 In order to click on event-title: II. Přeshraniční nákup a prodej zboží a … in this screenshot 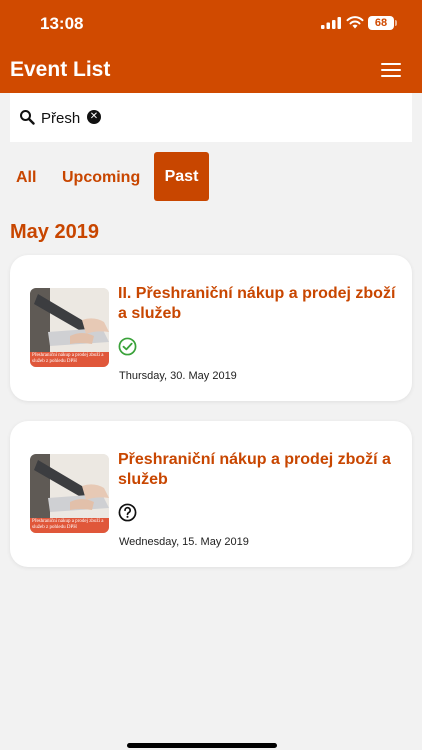, I will do `click(258, 304)`.